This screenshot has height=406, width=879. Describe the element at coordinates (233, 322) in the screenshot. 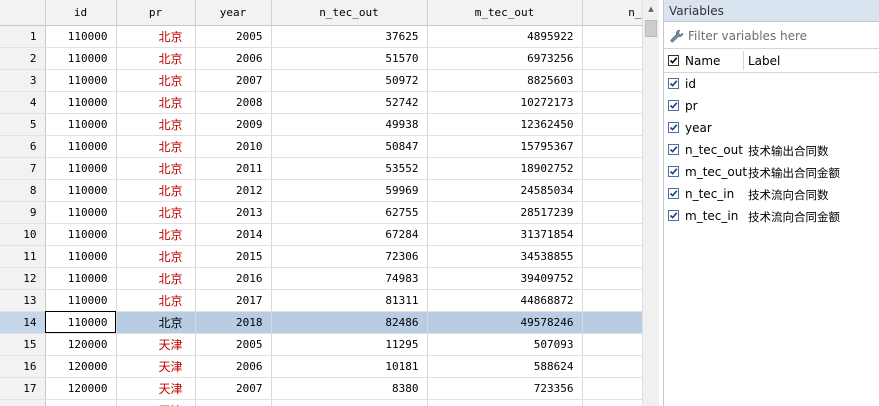

I see `cell-year: 2018` at that location.